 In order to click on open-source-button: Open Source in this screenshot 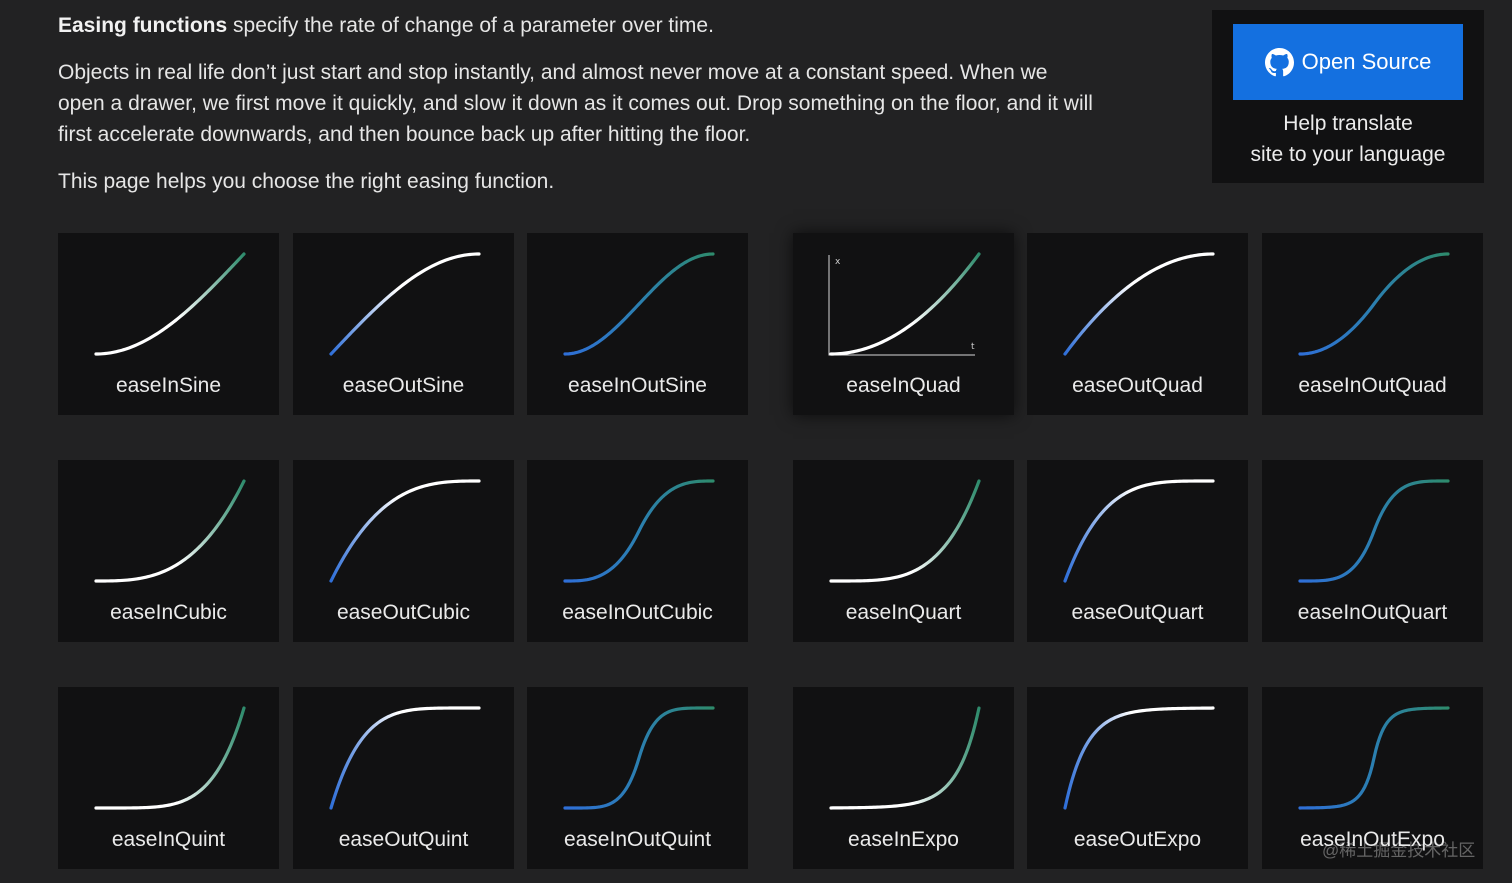, I will do `click(1348, 62)`.